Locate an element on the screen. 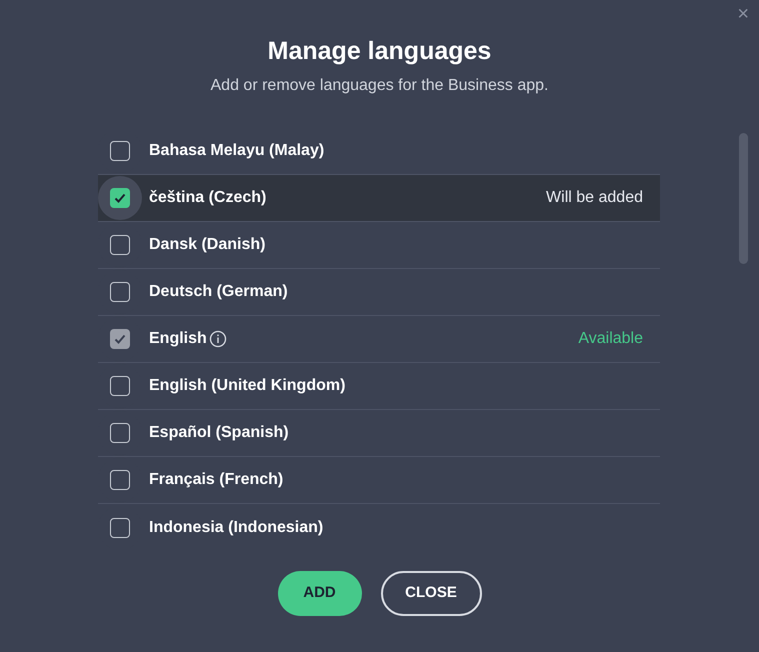 The height and width of the screenshot is (652, 759). language-name: Dansk (Danish) is located at coordinates (207, 245).